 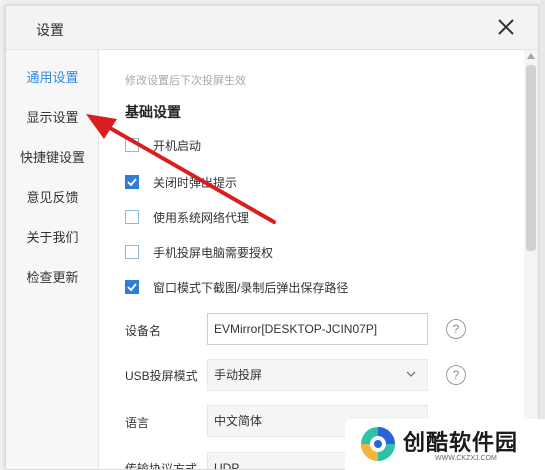 I want to click on watermark-url: WWW.CKZXJ.COM, so click(x=466, y=458).